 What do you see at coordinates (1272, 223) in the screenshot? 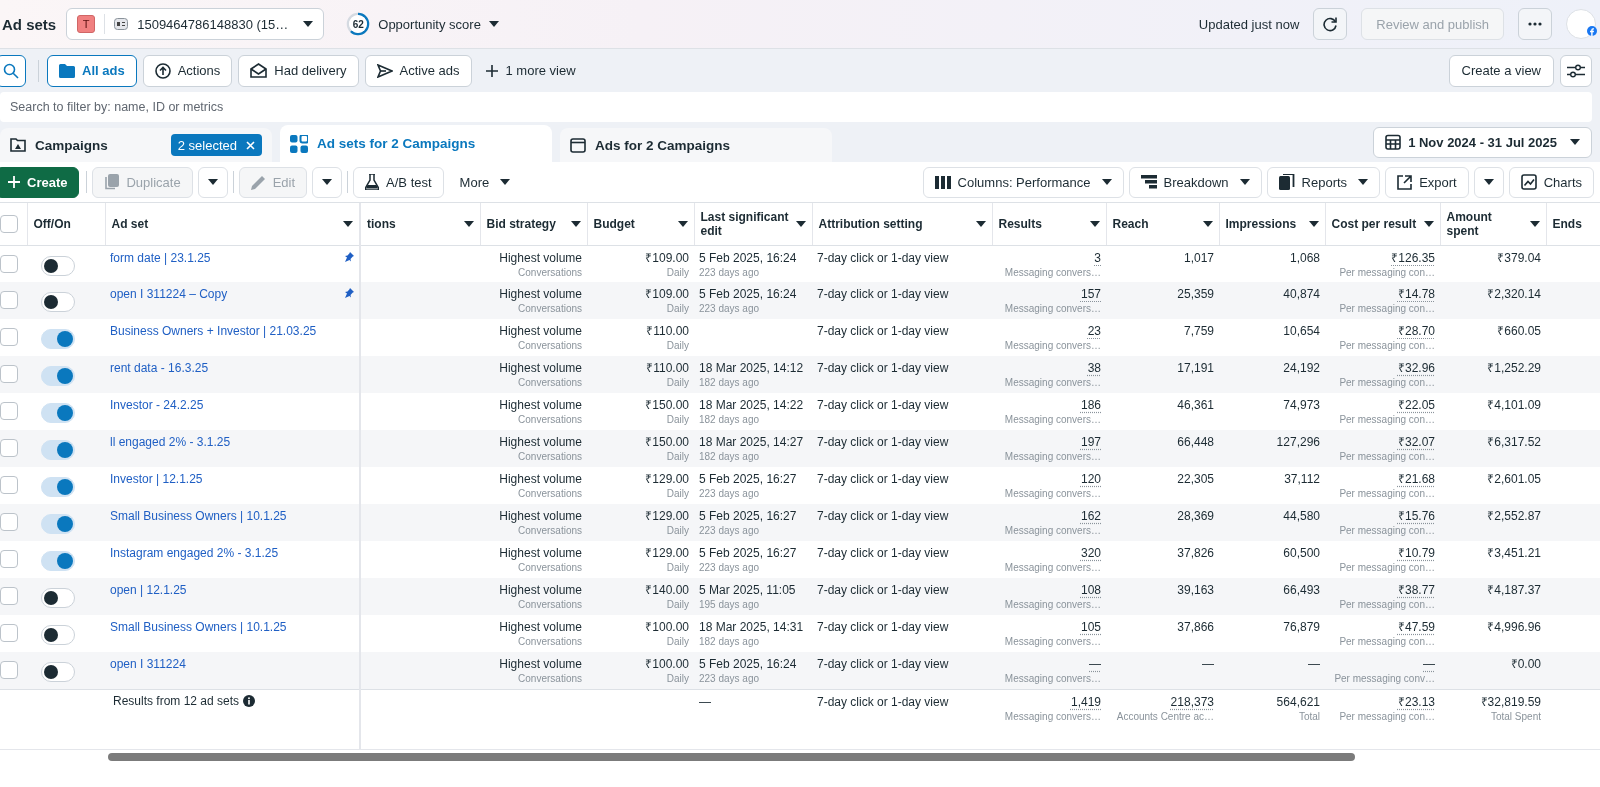
I see `column-header: Impressions` at bounding box center [1272, 223].